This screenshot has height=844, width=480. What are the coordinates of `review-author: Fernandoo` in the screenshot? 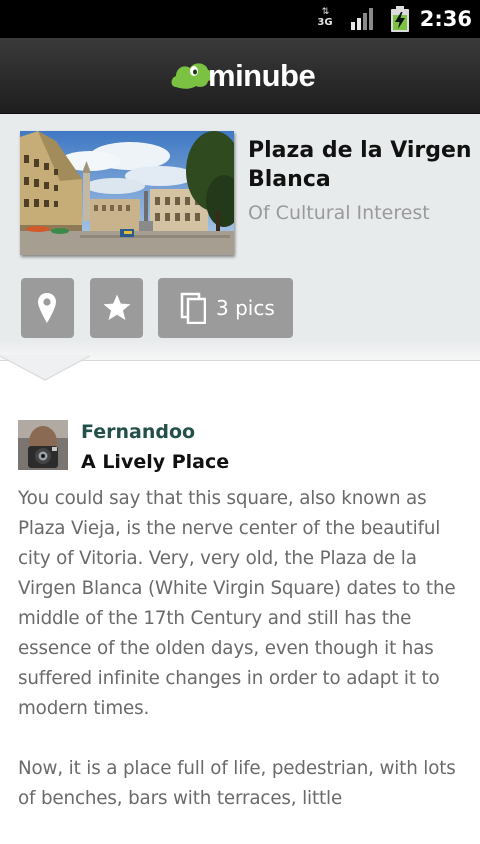 It's located at (138, 432).